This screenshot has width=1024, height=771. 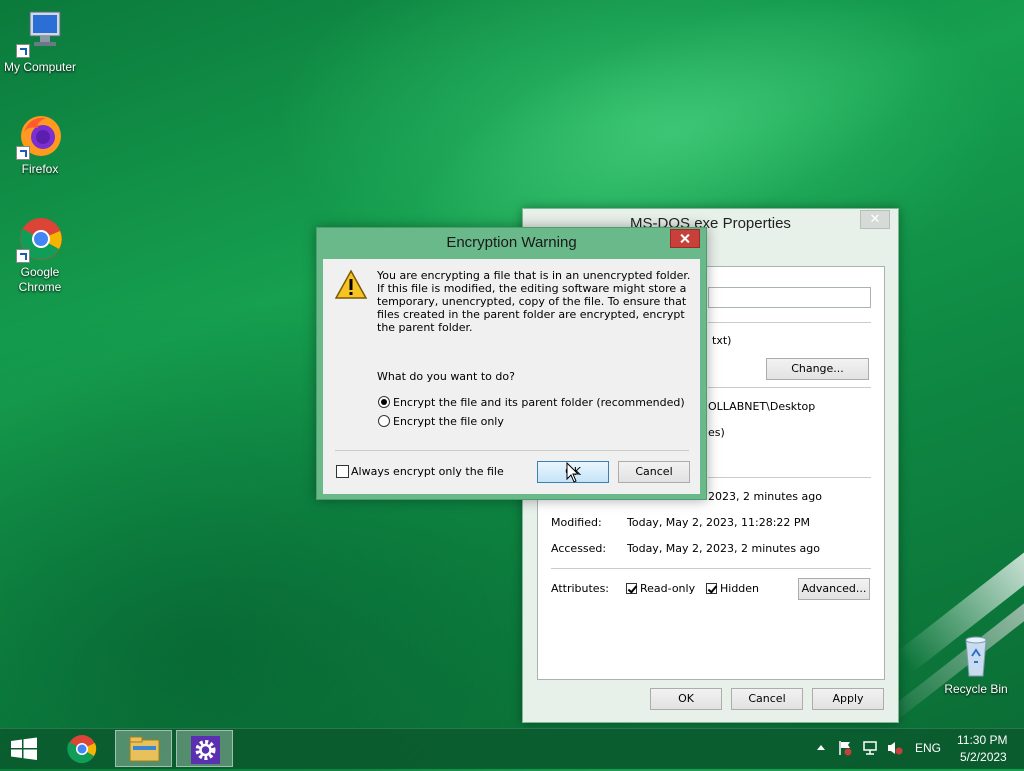 I want to click on close-button: ✕, so click(x=875, y=219).